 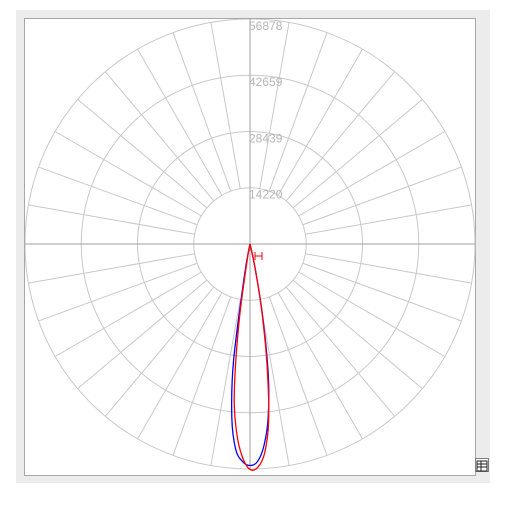 What do you see at coordinates (266, 26) in the screenshot?
I see `radial-tick-label: 56878` at bounding box center [266, 26].